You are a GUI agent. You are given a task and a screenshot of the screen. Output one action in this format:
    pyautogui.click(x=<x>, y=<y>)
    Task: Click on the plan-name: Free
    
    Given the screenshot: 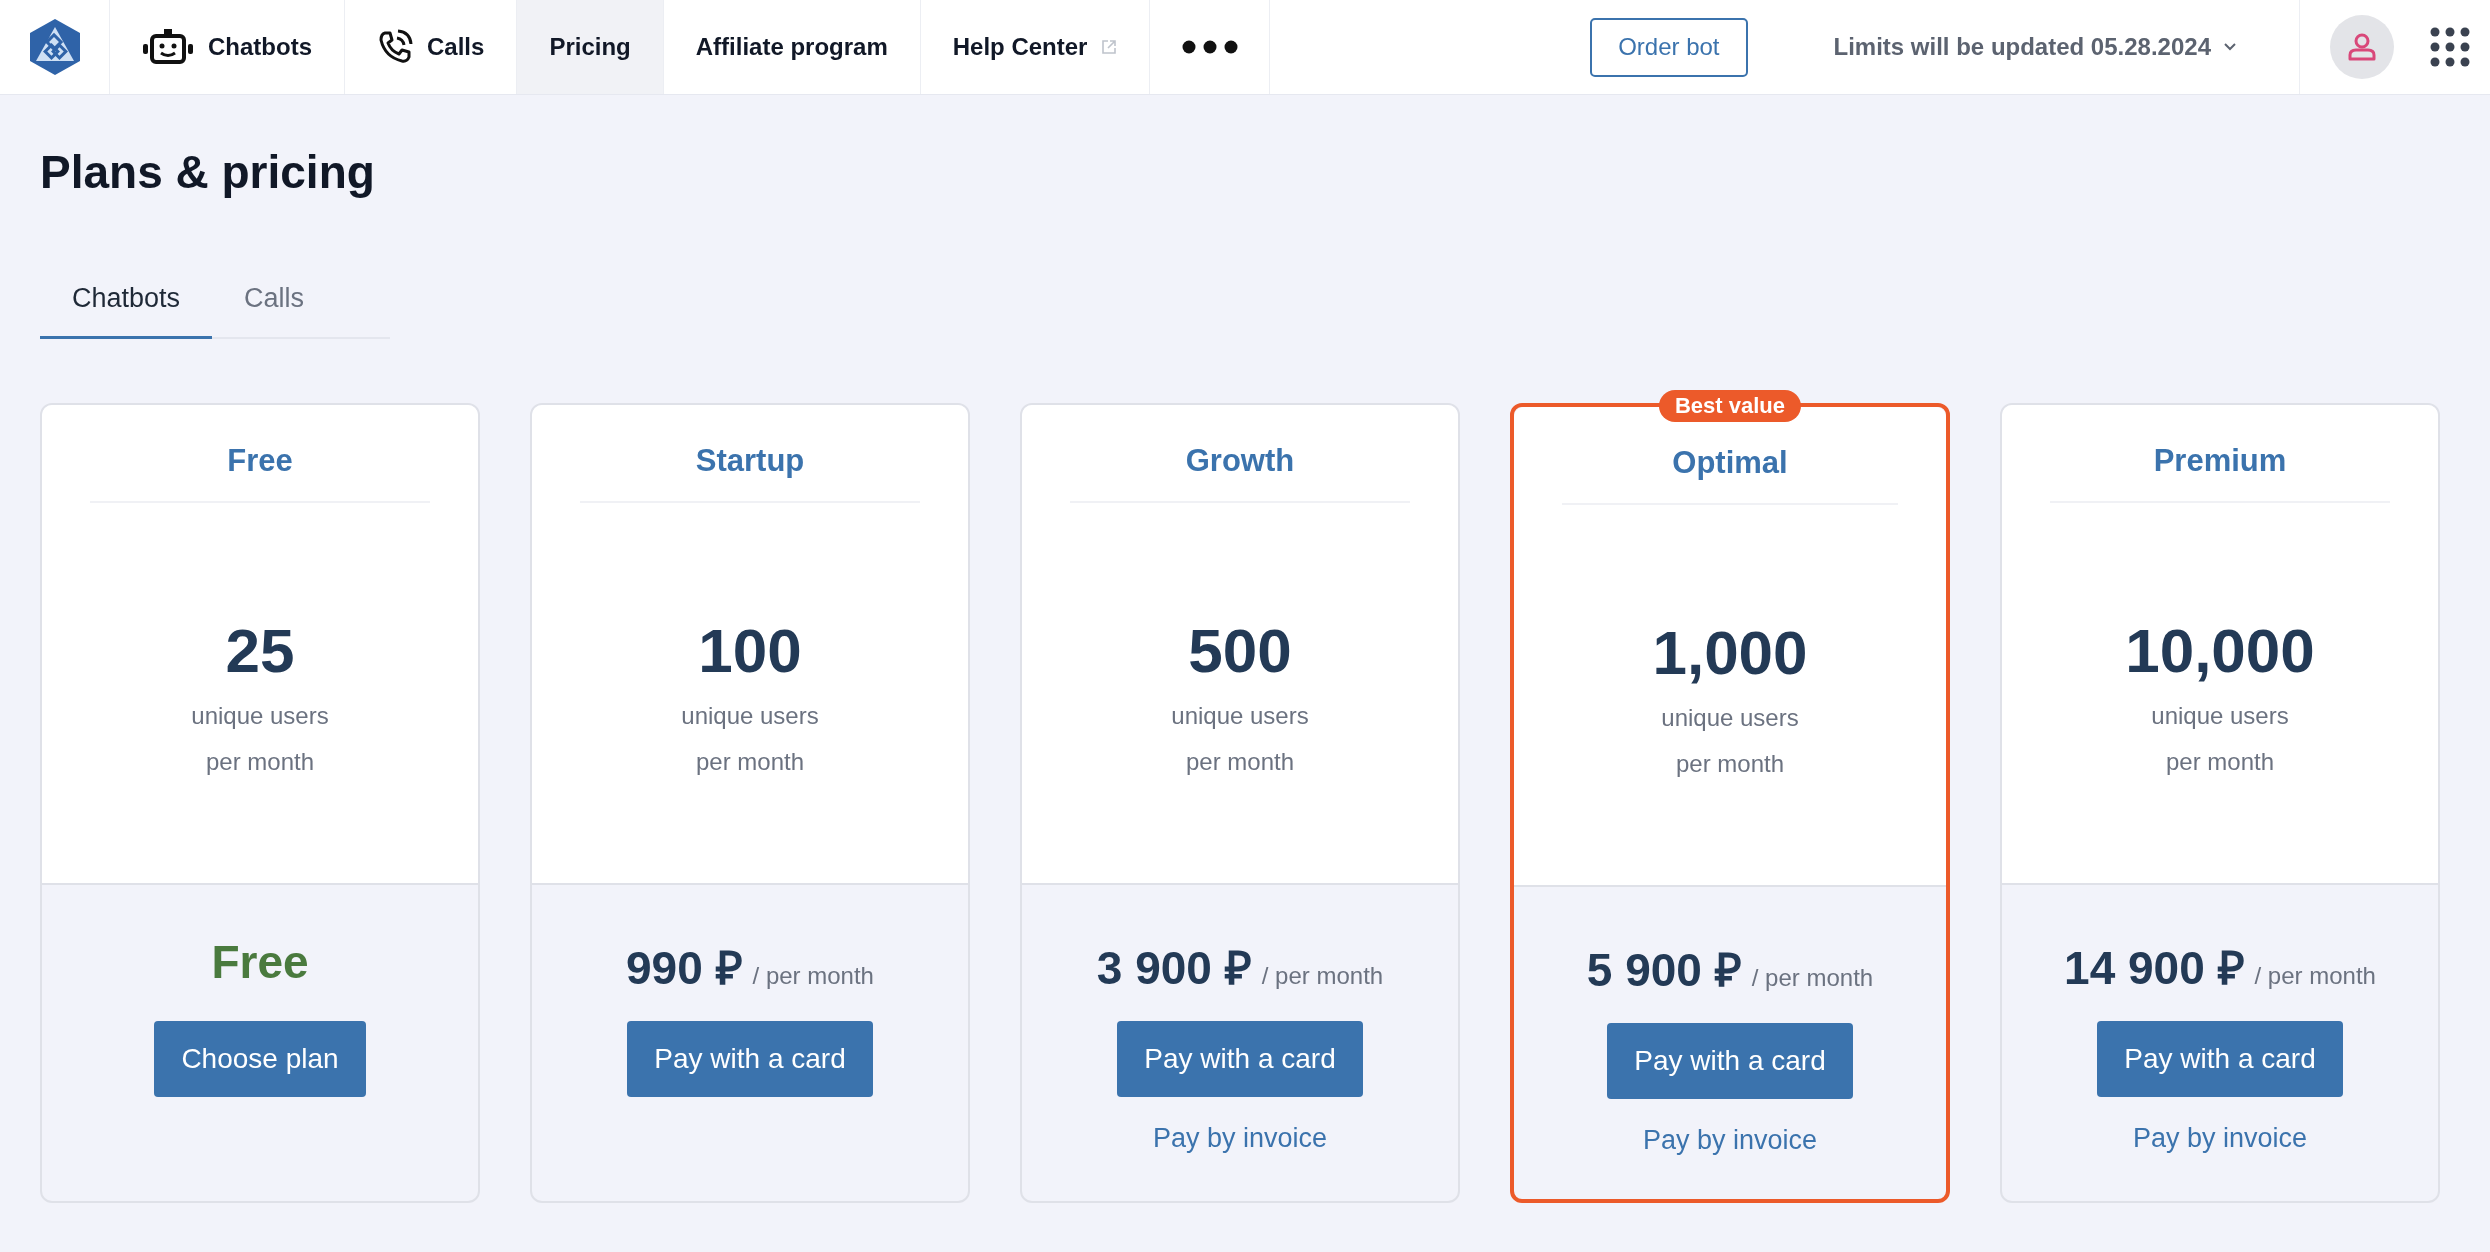 What is the action you would take?
    pyautogui.click(x=260, y=473)
    